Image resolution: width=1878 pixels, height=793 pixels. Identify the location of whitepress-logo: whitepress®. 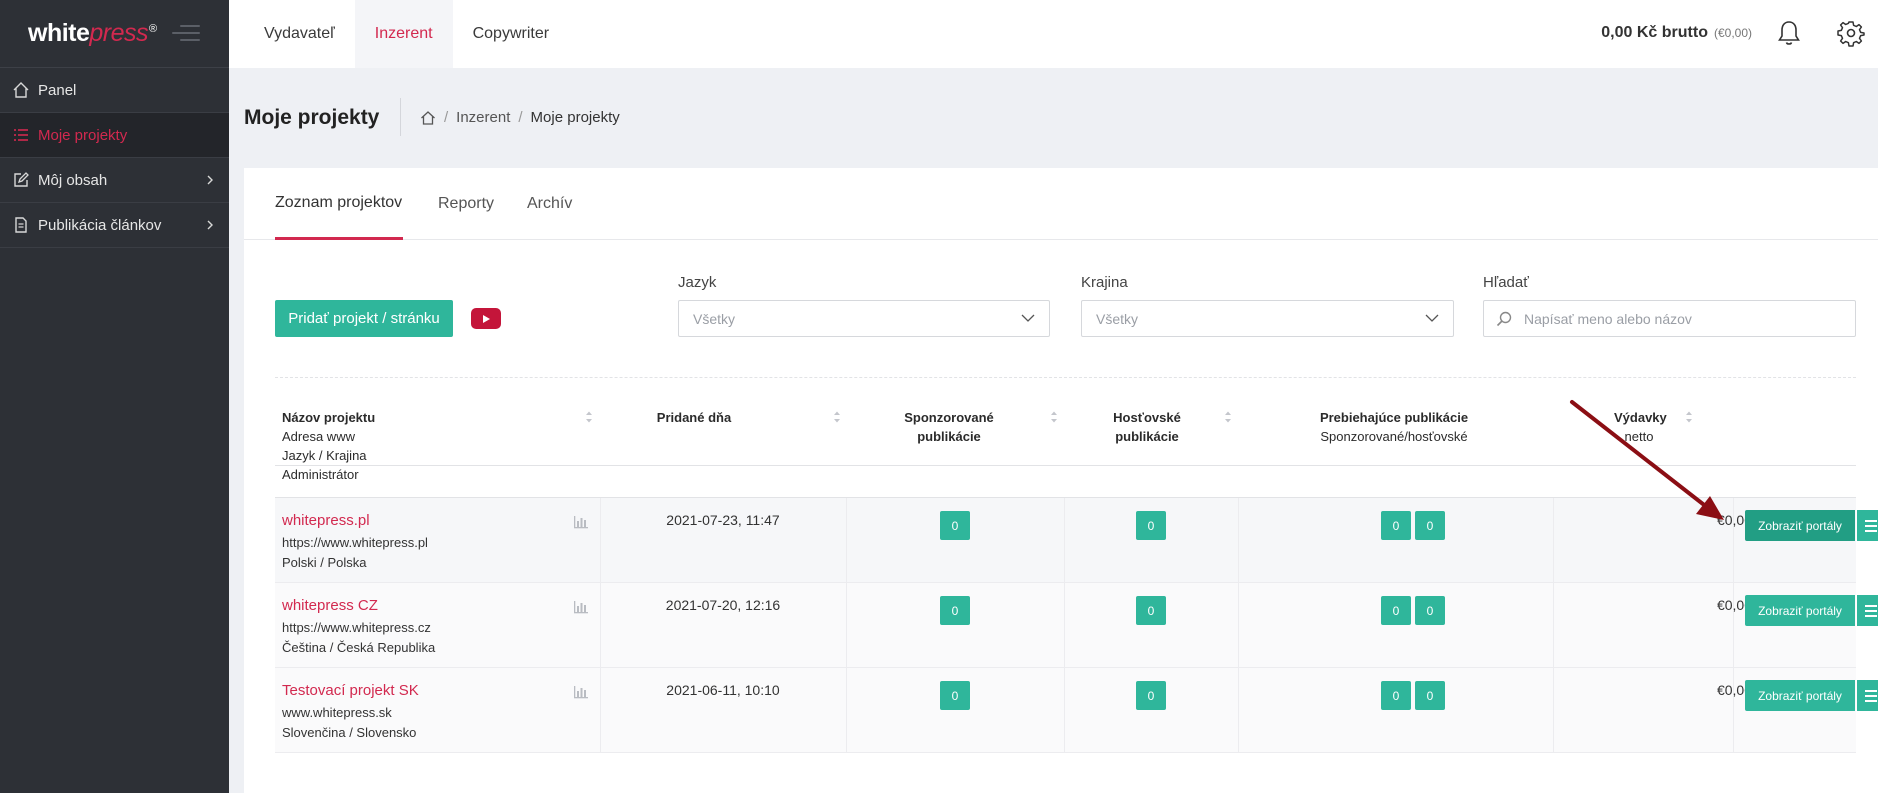
(92, 33).